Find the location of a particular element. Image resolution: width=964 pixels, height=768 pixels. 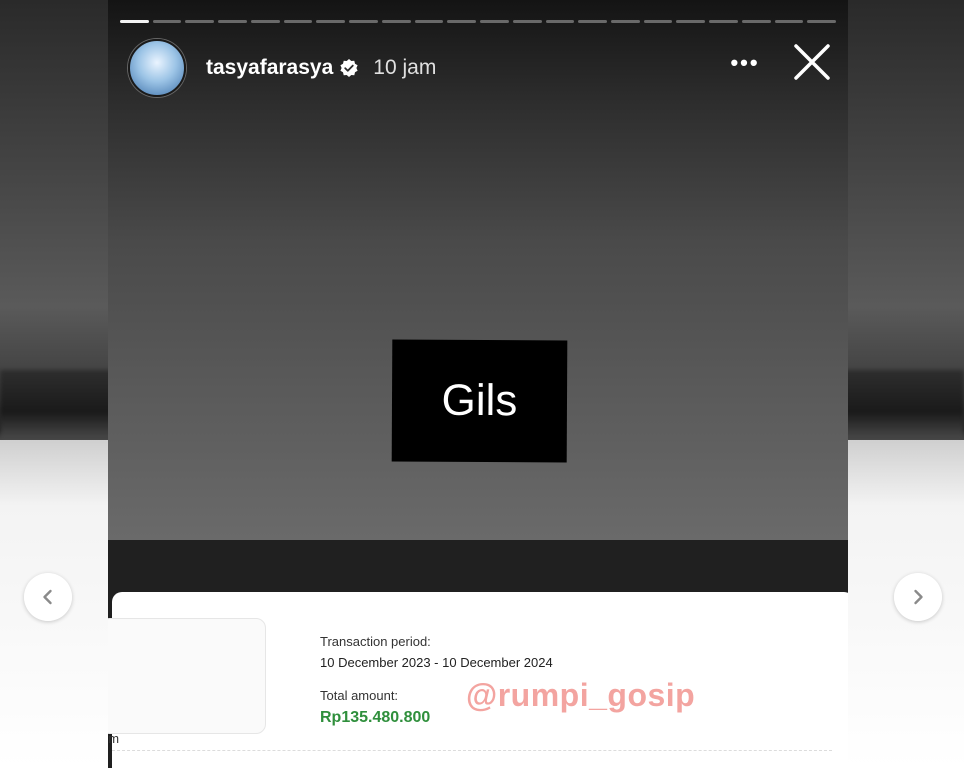

divider-line is located at coordinates (472, 750).